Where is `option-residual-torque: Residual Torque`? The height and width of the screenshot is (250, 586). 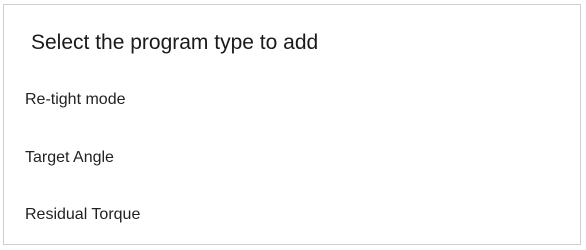
option-residual-torque: Residual Torque is located at coordinates (290, 215).